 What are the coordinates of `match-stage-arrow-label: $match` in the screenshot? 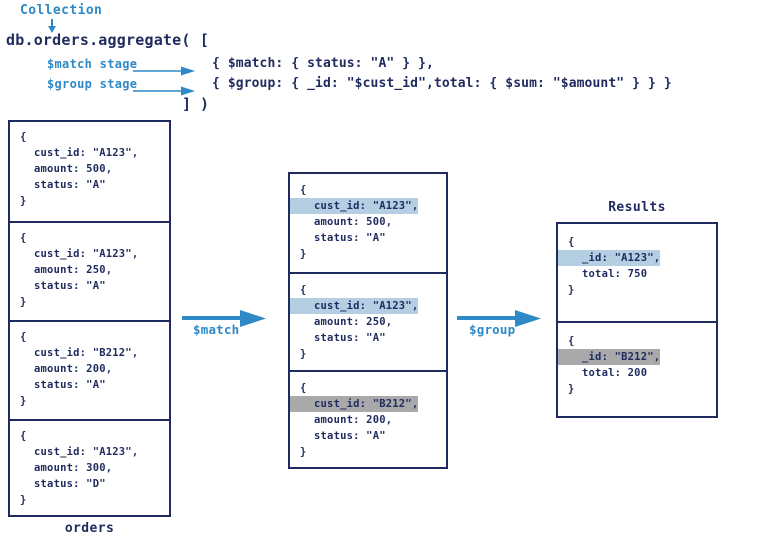 It's located at (216, 329).